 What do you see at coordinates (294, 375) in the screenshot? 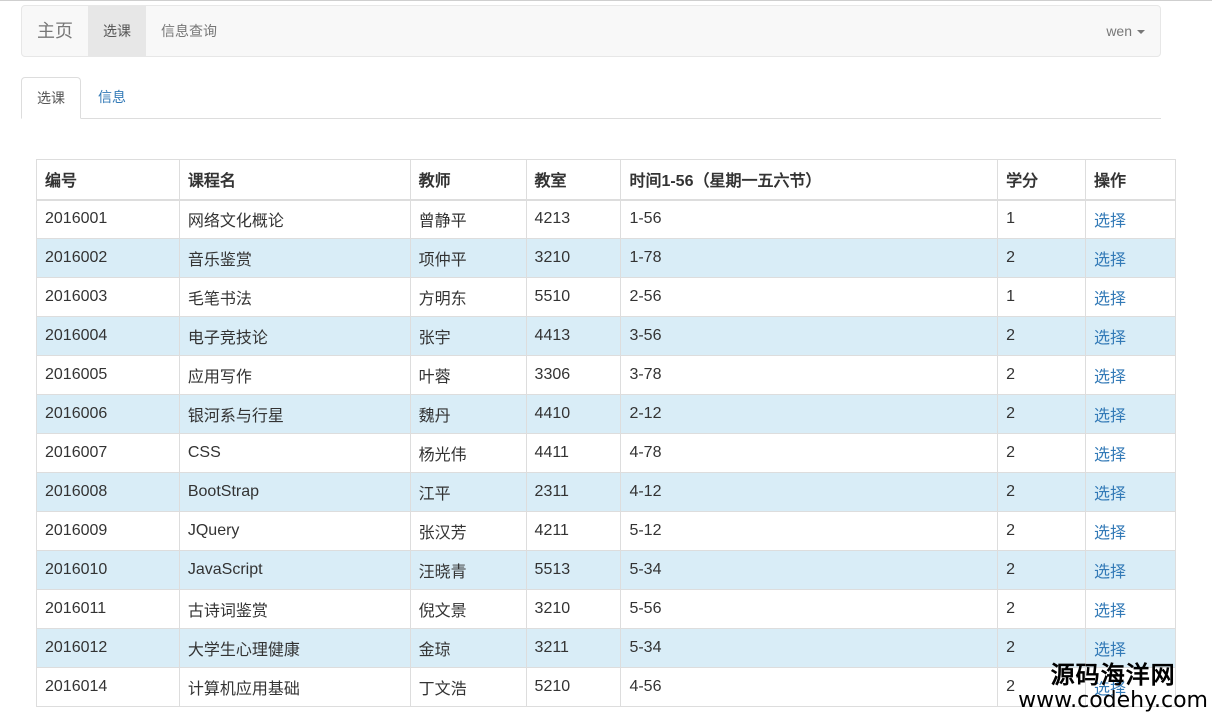
I see `cell-course-name: 应用写作` at bounding box center [294, 375].